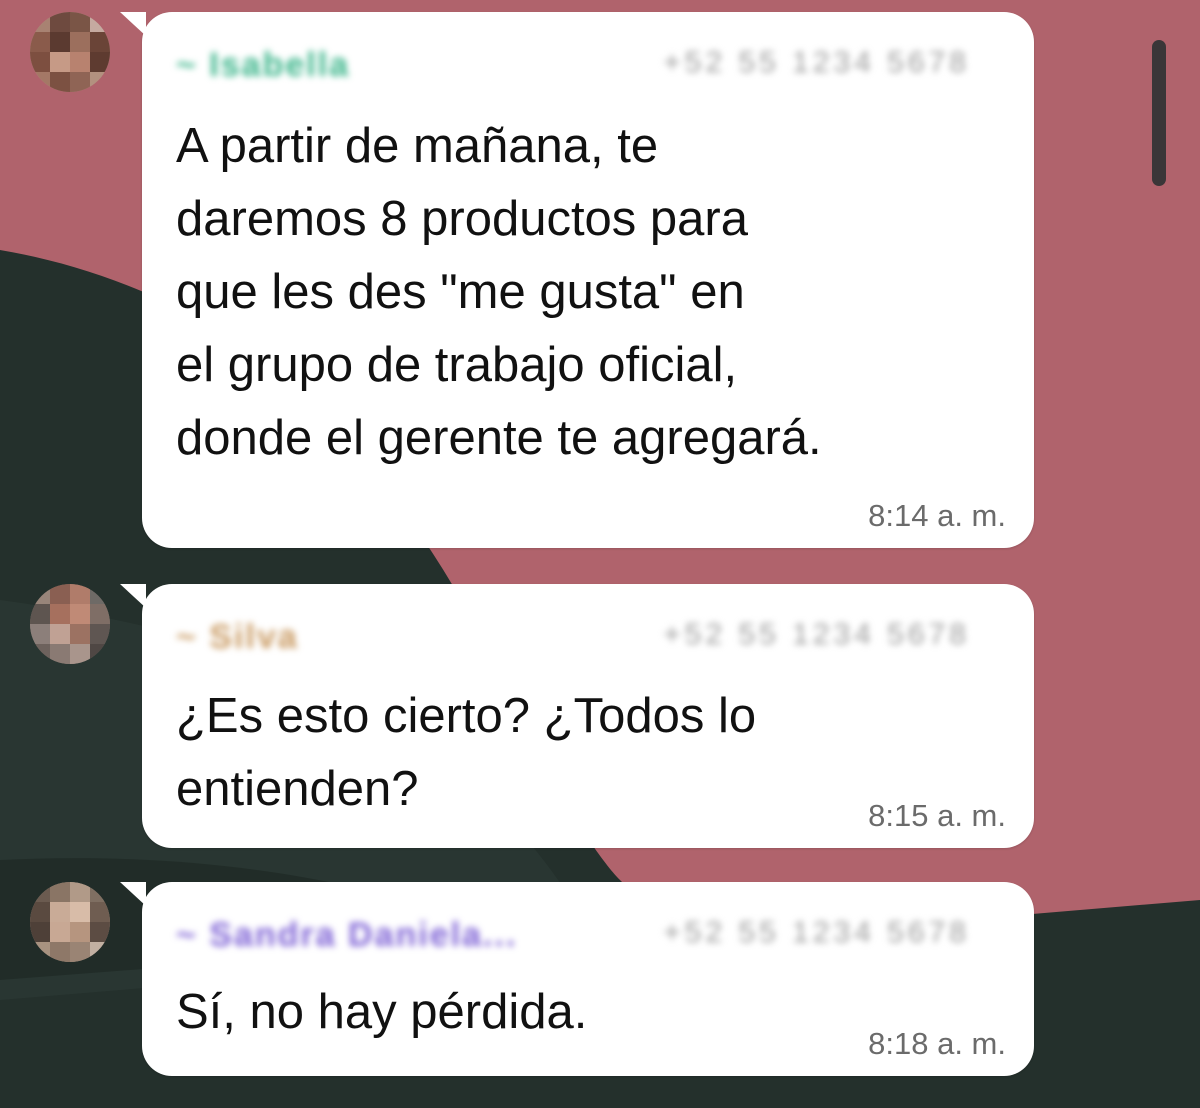  Describe the element at coordinates (588, 638) in the screenshot. I see `message-header: ~ Silva +52 55 1234 5678` at that location.